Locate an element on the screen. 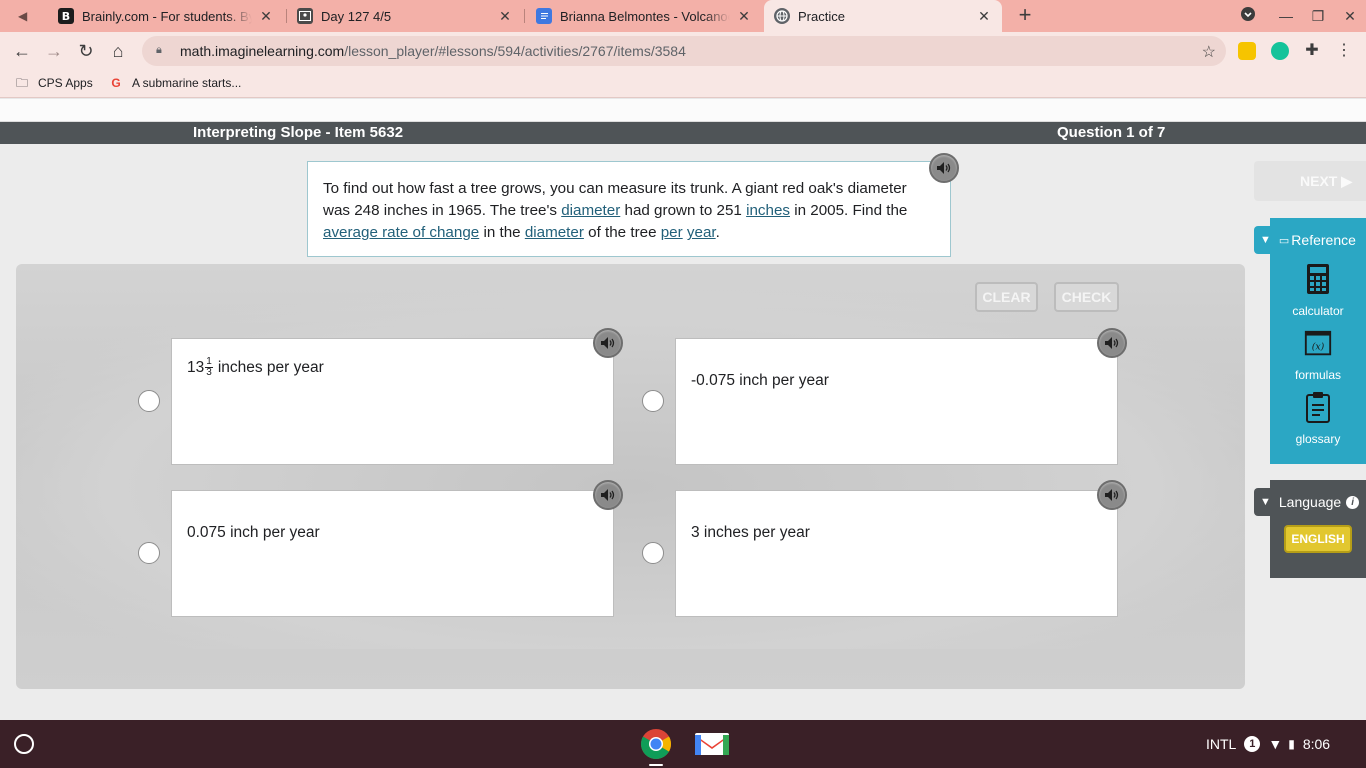 Image resolution: width=1366 pixels, height=768 pixels. english-language-button: ENGLISH is located at coordinates (1318, 539).